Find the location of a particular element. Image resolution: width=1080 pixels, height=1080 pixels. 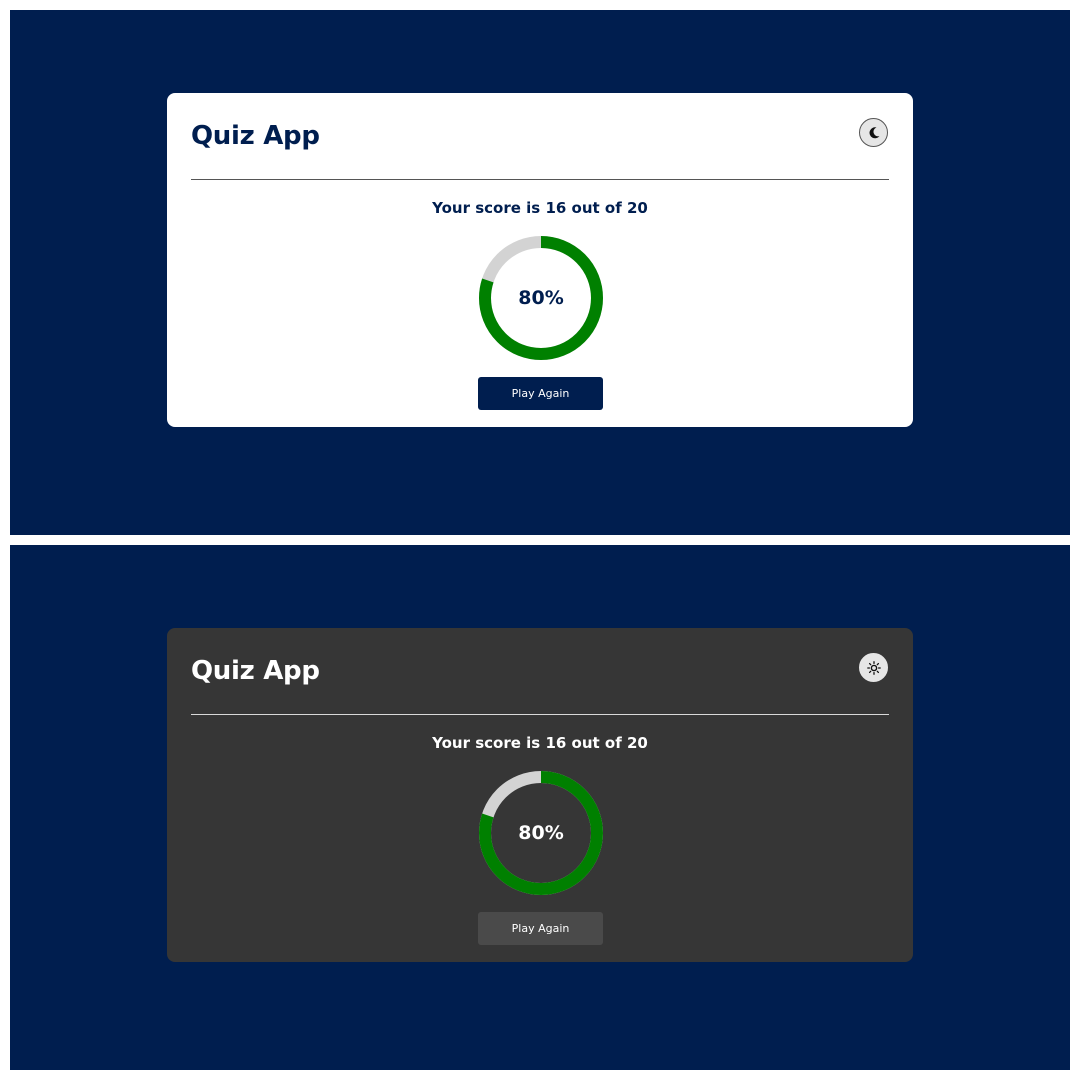

moon-icon is located at coordinates (874, 132).